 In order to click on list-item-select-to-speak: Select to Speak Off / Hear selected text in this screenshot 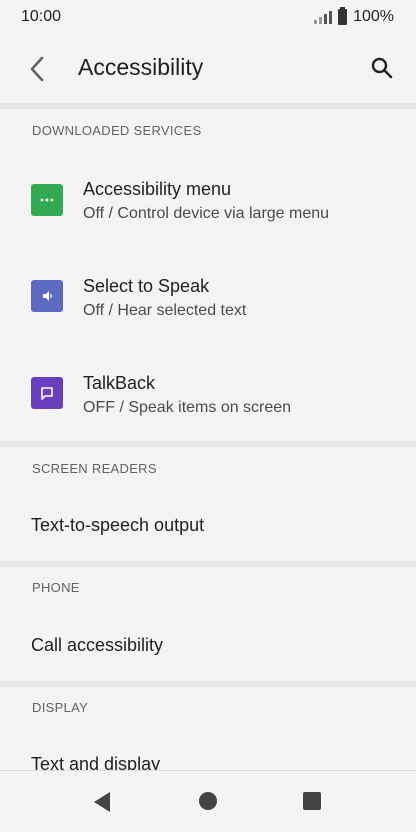, I will do `click(208, 297)`.